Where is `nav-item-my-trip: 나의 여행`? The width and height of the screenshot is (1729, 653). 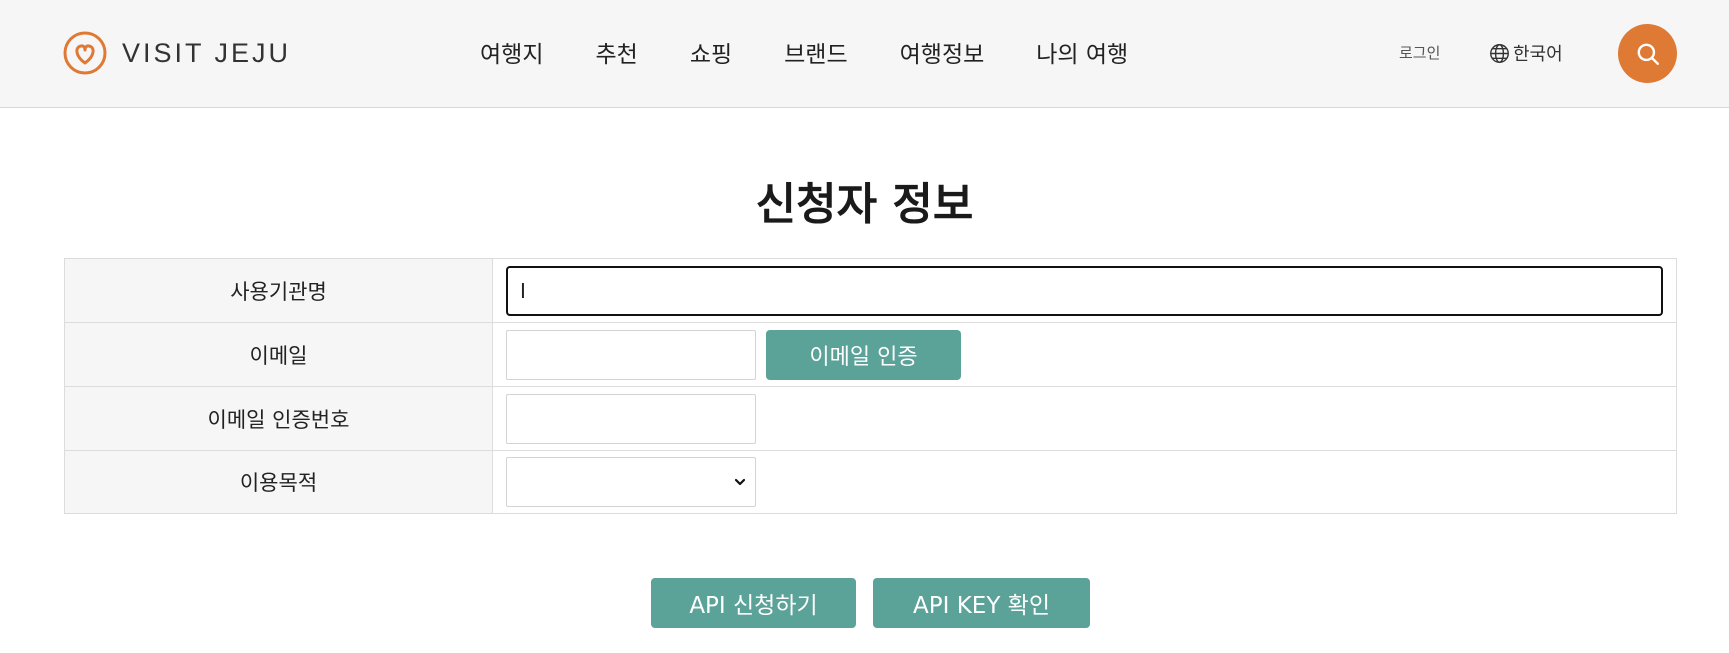 nav-item-my-trip: 나의 여행 is located at coordinates (1082, 52).